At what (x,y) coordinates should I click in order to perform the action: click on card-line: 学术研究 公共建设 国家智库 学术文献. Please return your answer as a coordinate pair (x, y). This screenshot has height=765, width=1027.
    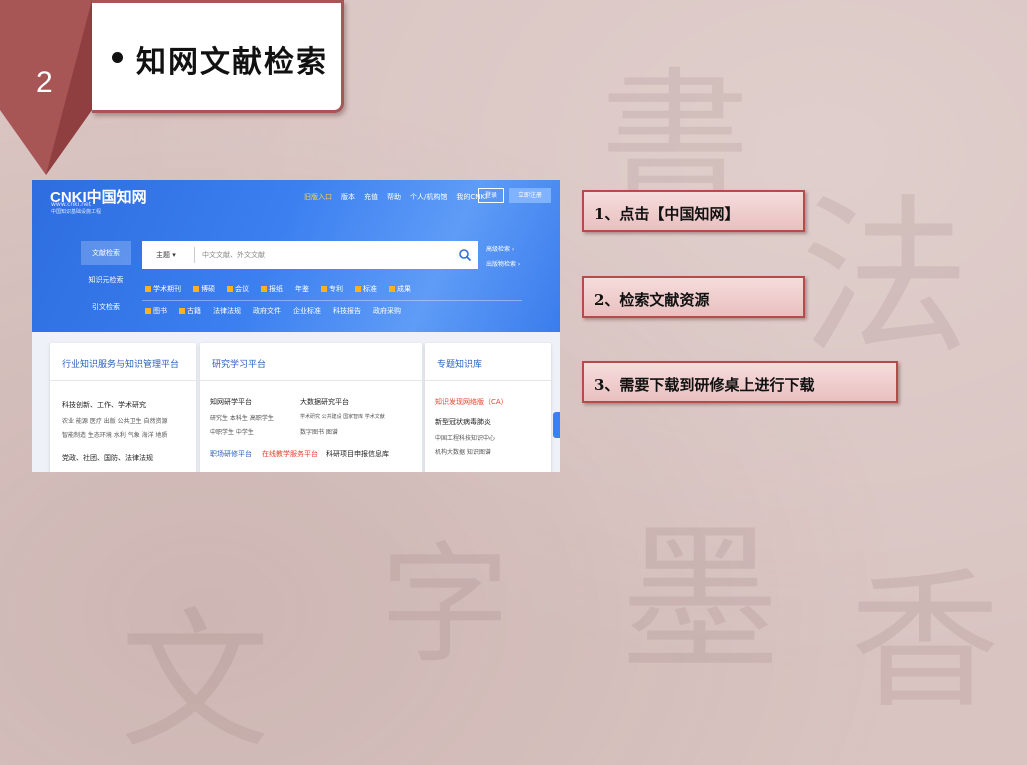
    Looking at the image, I should click on (342, 416).